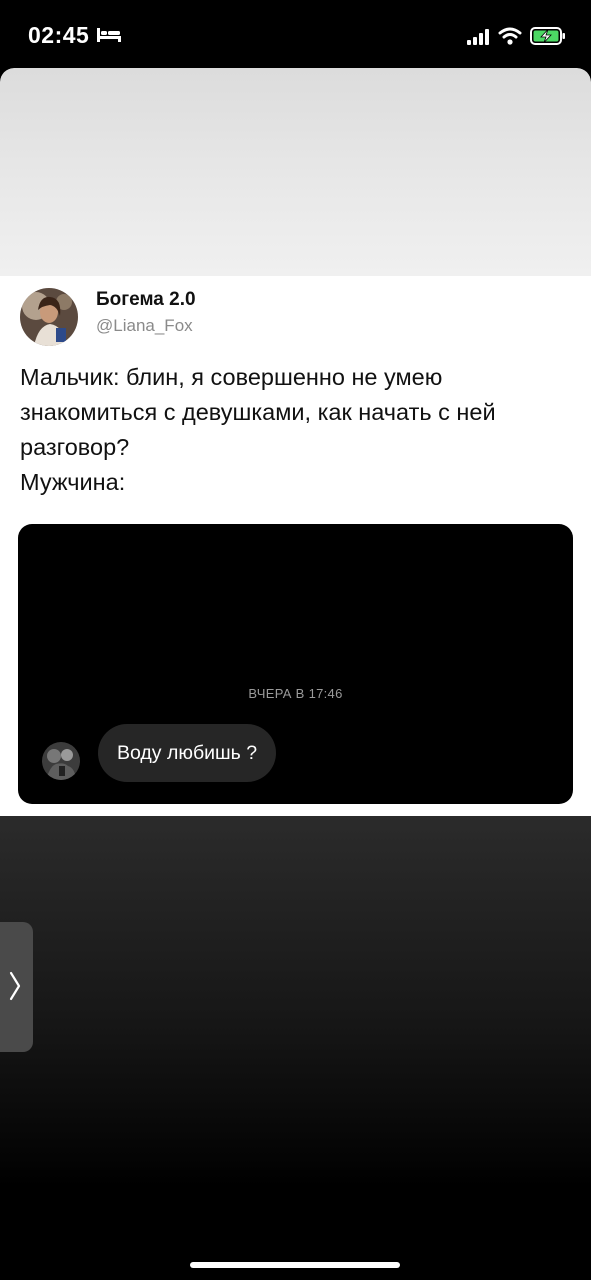 The image size is (591, 1280). Describe the element at coordinates (59, 35) in the screenshot. I see `status-time: 02:45` at that location.